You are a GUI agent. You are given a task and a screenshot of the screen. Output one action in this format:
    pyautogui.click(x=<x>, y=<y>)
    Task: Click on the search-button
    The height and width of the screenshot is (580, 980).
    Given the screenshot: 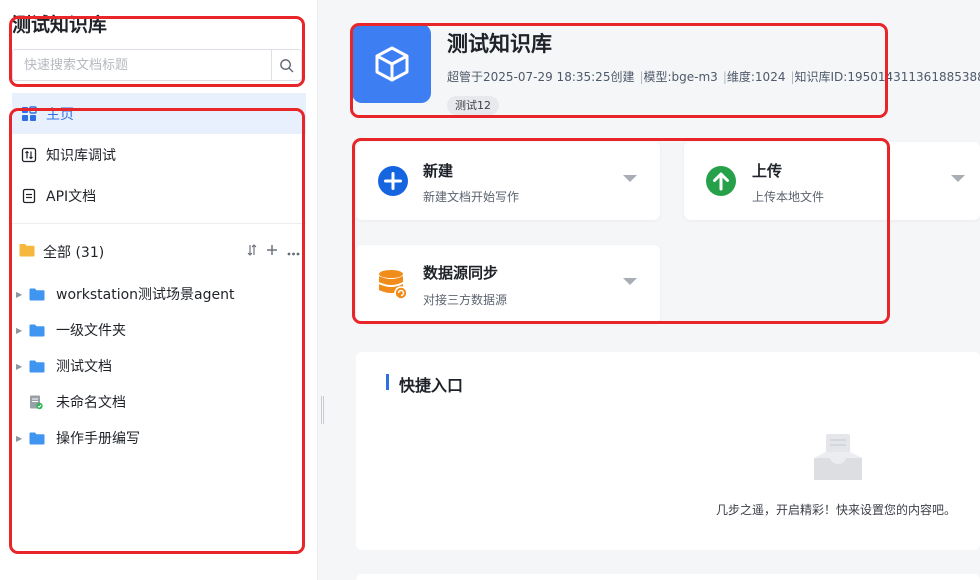 What is the action you would take?
    pyautogui.click(x=286, y=65)
    